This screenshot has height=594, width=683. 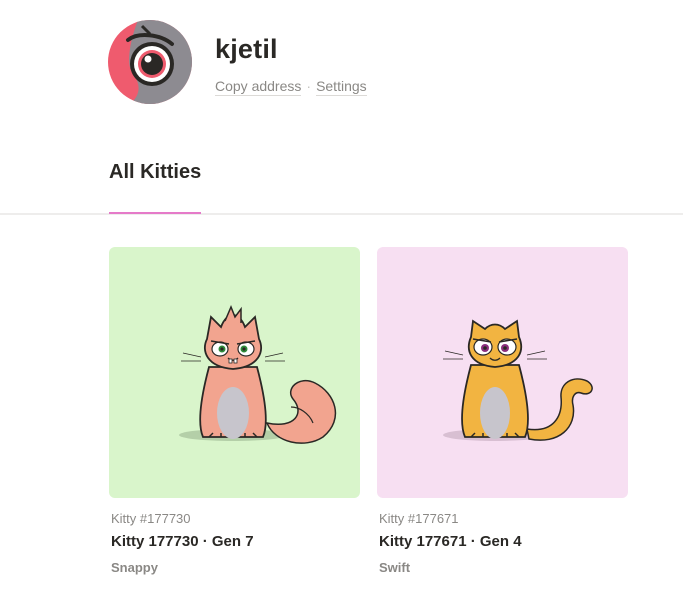 What do you see at coordinates (155, 213) in the screenshot?
I see `active-tab-indicator` at bounding box center [155, 213].